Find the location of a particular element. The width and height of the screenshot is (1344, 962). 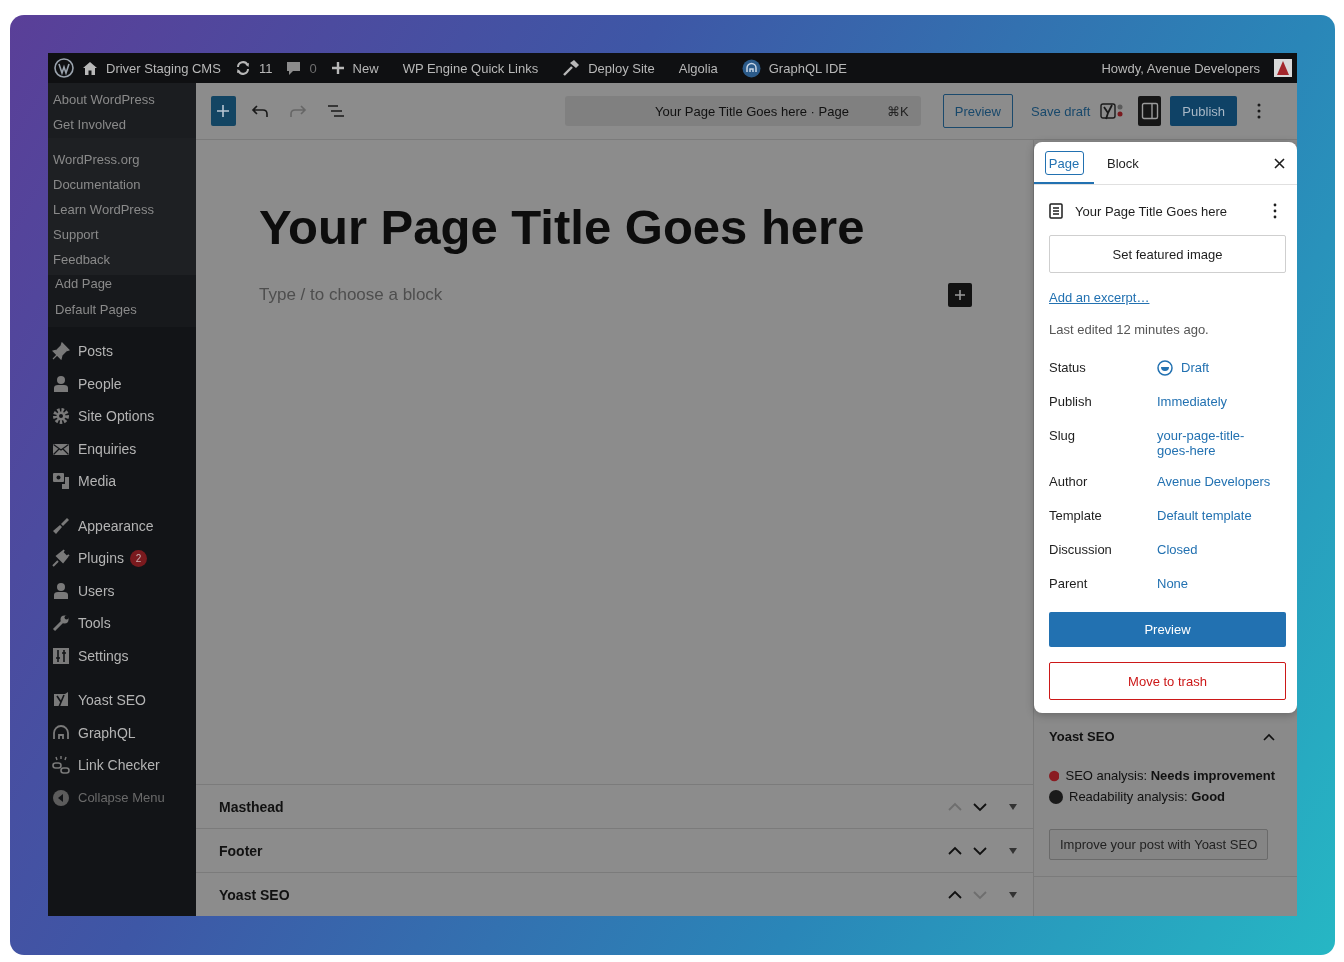

seo-status-icon is located at coordinates (1112, 111).